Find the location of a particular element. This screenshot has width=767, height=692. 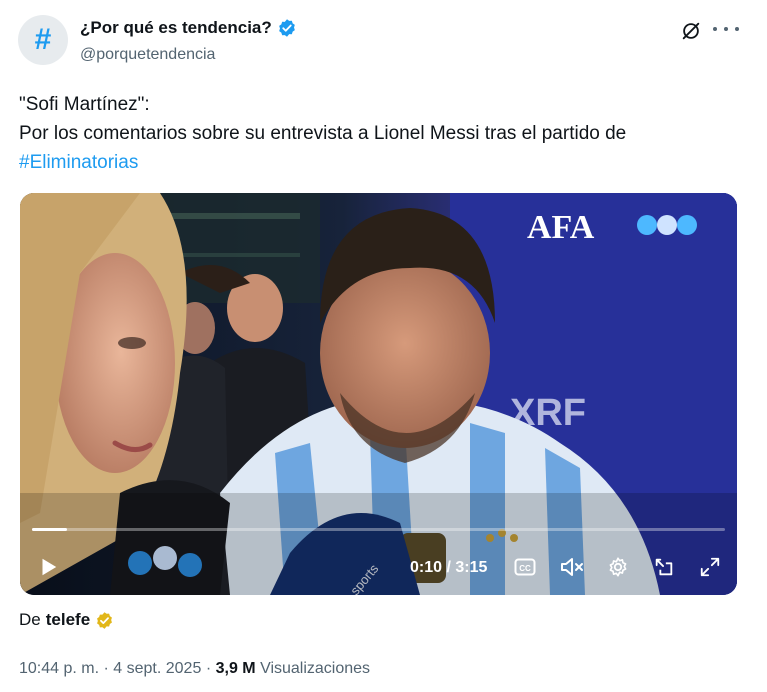

fullscreen-button is located at coordinates (710, 567).